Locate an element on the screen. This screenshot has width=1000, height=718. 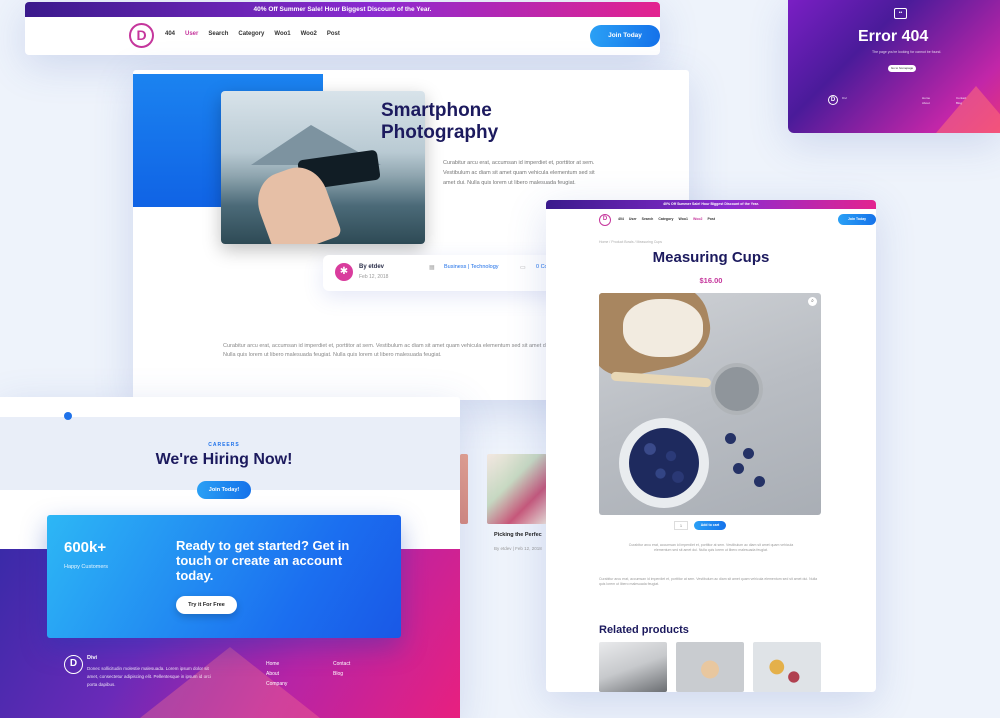
folder-icon: ▦ is located at coordinates (432, 268).